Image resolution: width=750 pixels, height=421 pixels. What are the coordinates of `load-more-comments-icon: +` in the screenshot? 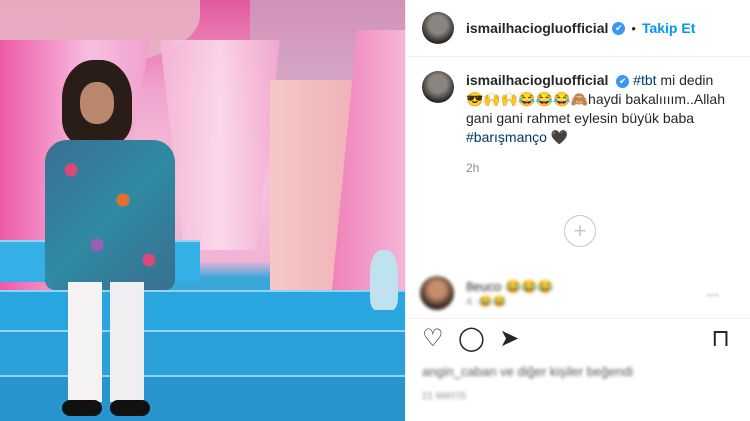 It's located at (580, 231).